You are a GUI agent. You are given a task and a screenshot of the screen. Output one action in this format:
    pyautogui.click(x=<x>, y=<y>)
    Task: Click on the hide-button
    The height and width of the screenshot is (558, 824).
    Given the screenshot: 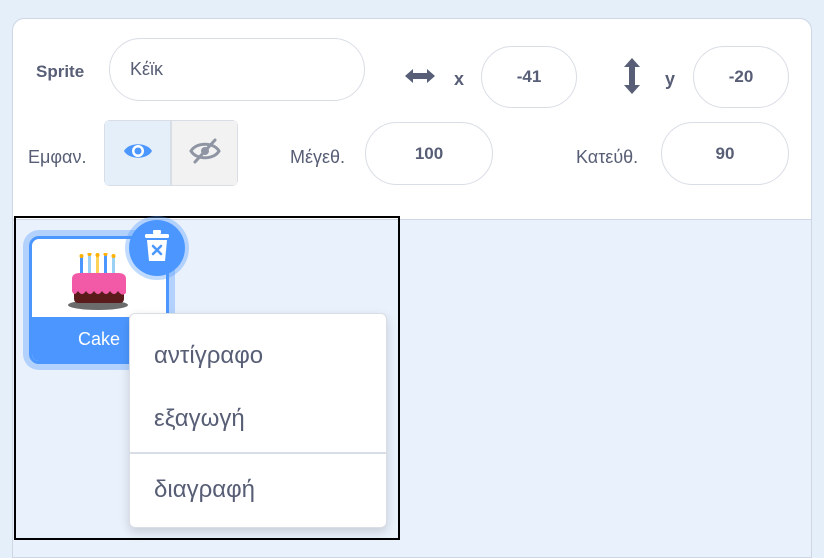 What is the action you would take?
    pyautogui.click(x=203, y=153)
    